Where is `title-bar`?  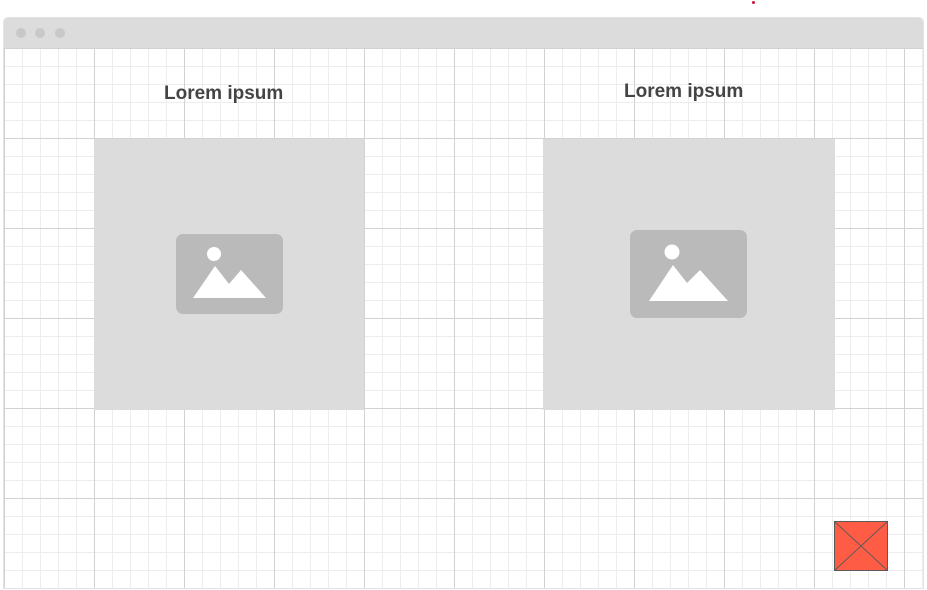
title-bar is located at coordinates (463, 33).